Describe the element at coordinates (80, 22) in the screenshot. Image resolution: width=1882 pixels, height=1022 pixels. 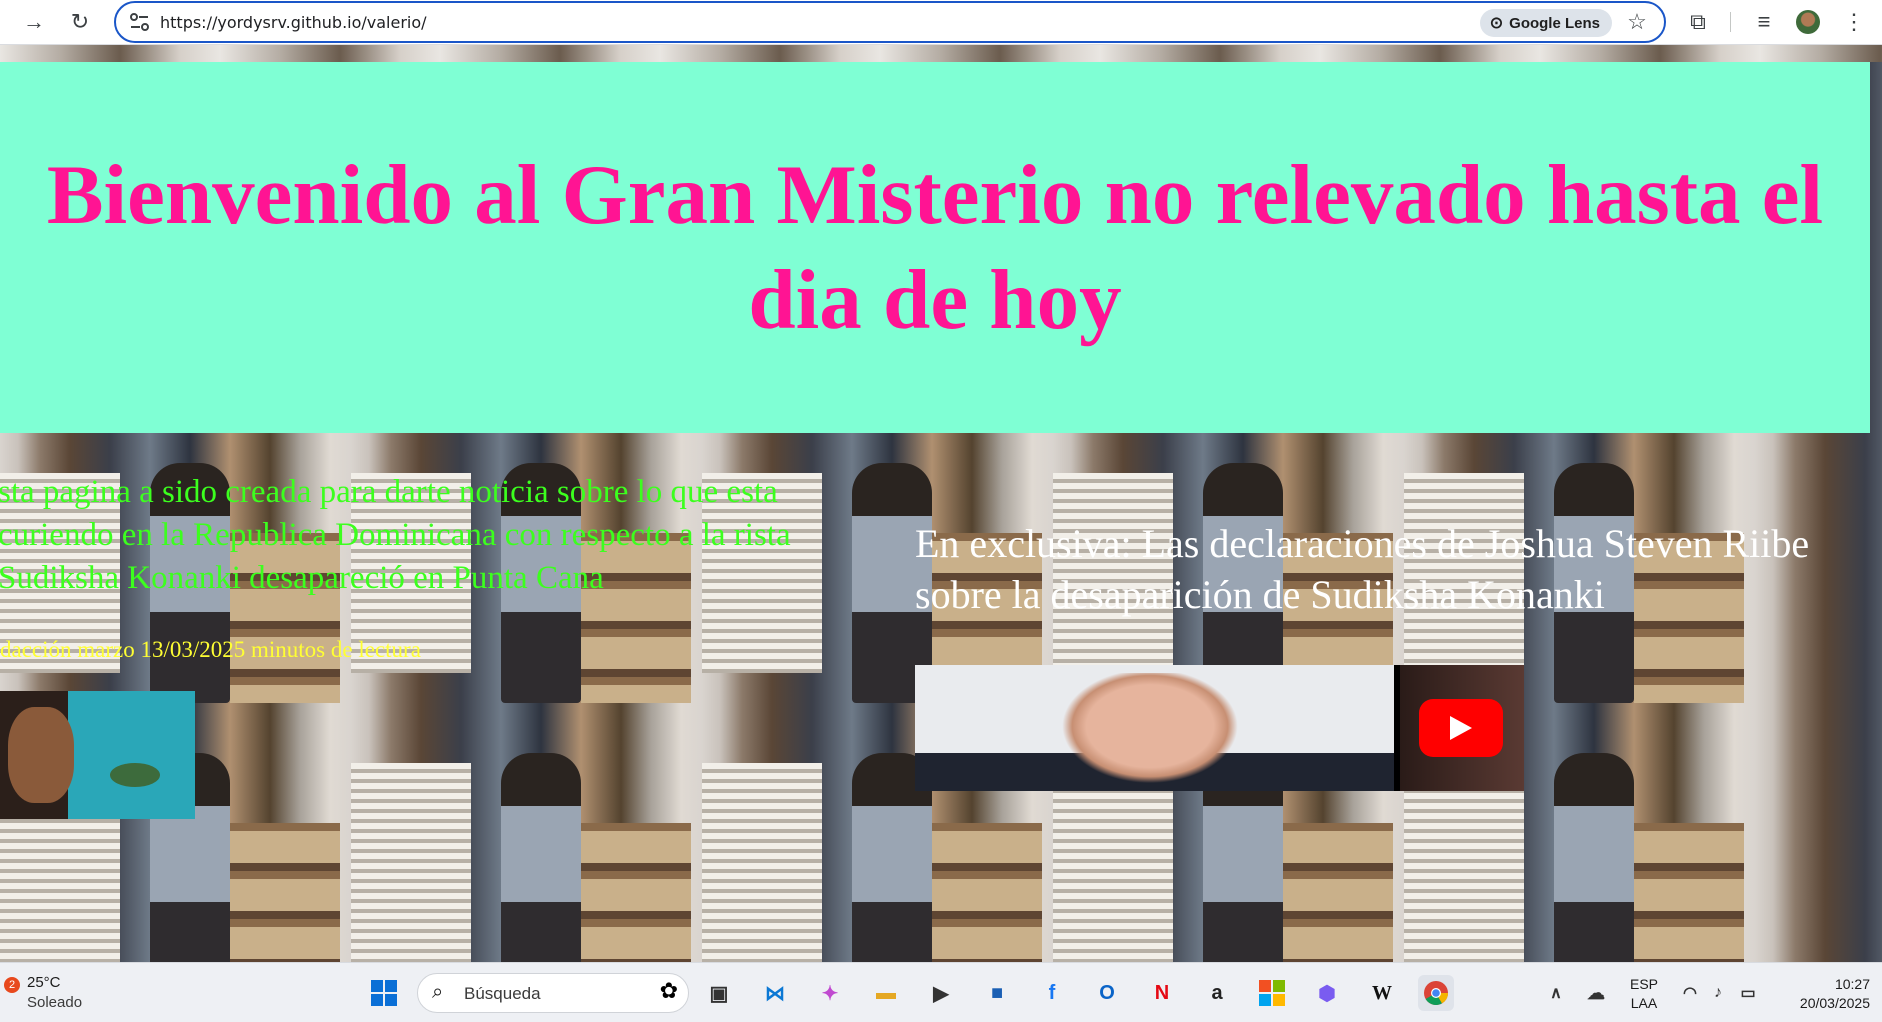
I see `reload-icon: ↻` at that location.